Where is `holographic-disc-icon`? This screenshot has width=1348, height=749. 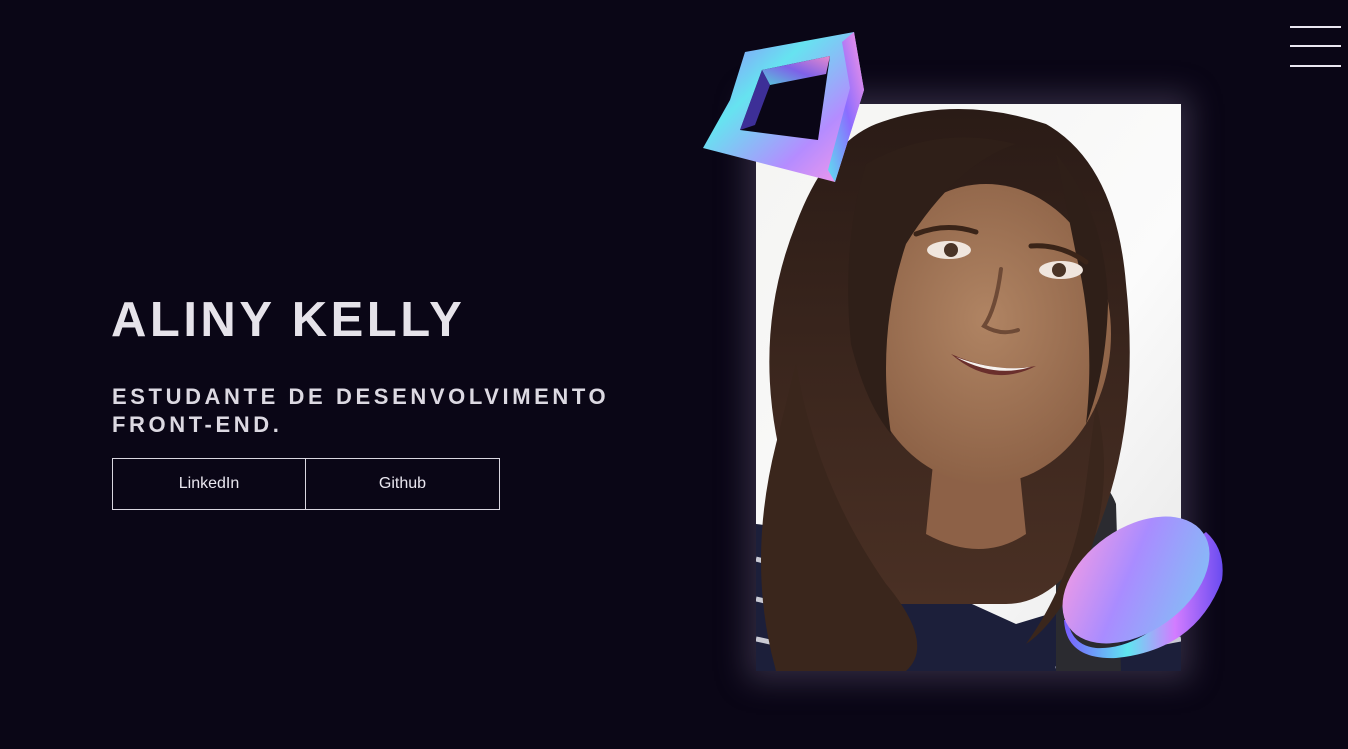 holographic-disc-icon is located at coordinates (1142, 587).